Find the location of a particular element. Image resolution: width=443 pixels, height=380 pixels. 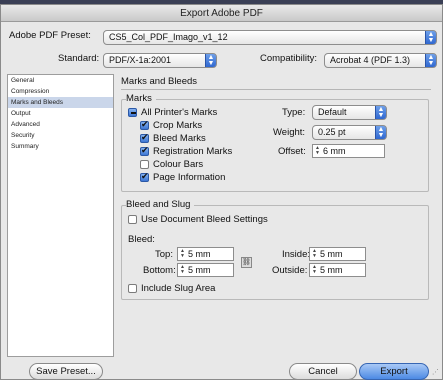

bleed-top-field: ▲ ▼ 5 mm is located at coordinates (205, 254).